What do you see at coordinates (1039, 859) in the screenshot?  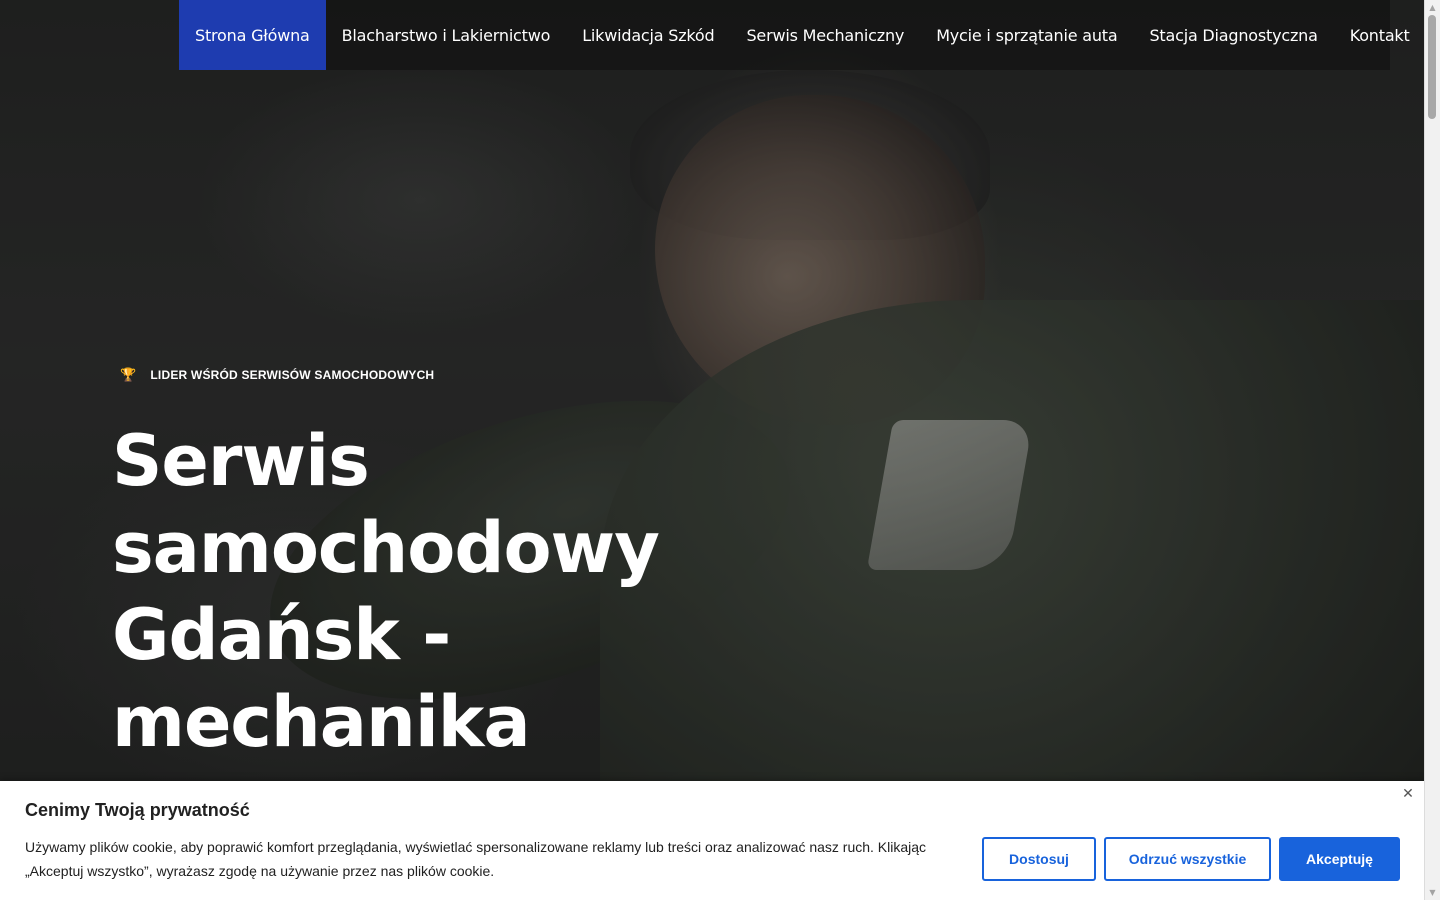 I see `customize-button: Dostosuj` at bounding box center [1039, 859].